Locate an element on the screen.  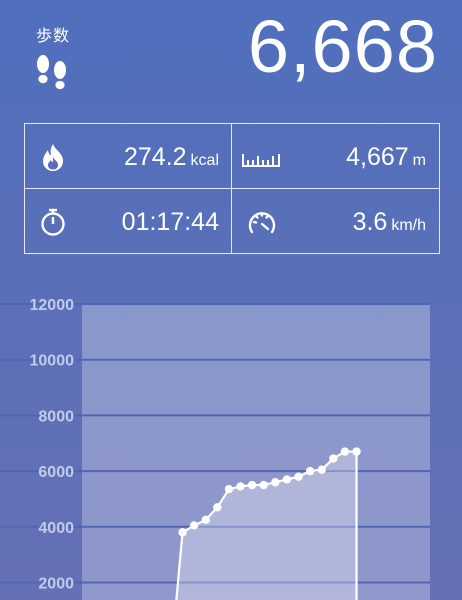
y-tick-label: 4000 is located at coordinates (56, 528).